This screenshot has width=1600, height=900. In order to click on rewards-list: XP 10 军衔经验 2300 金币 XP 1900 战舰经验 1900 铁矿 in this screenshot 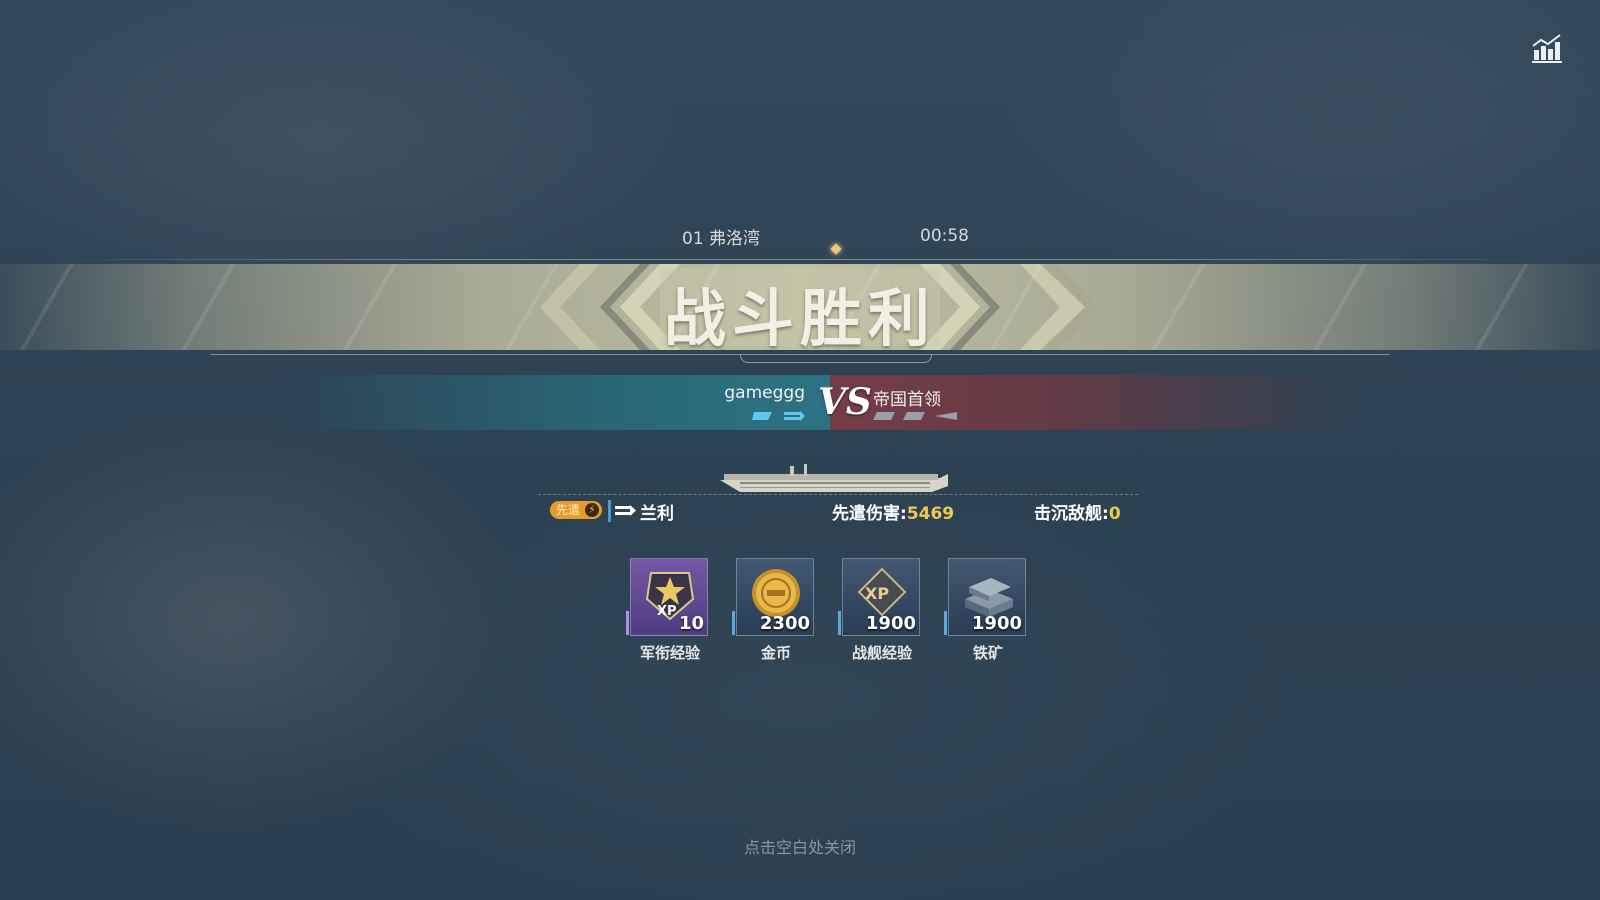, I will do `click(837, 613)`.